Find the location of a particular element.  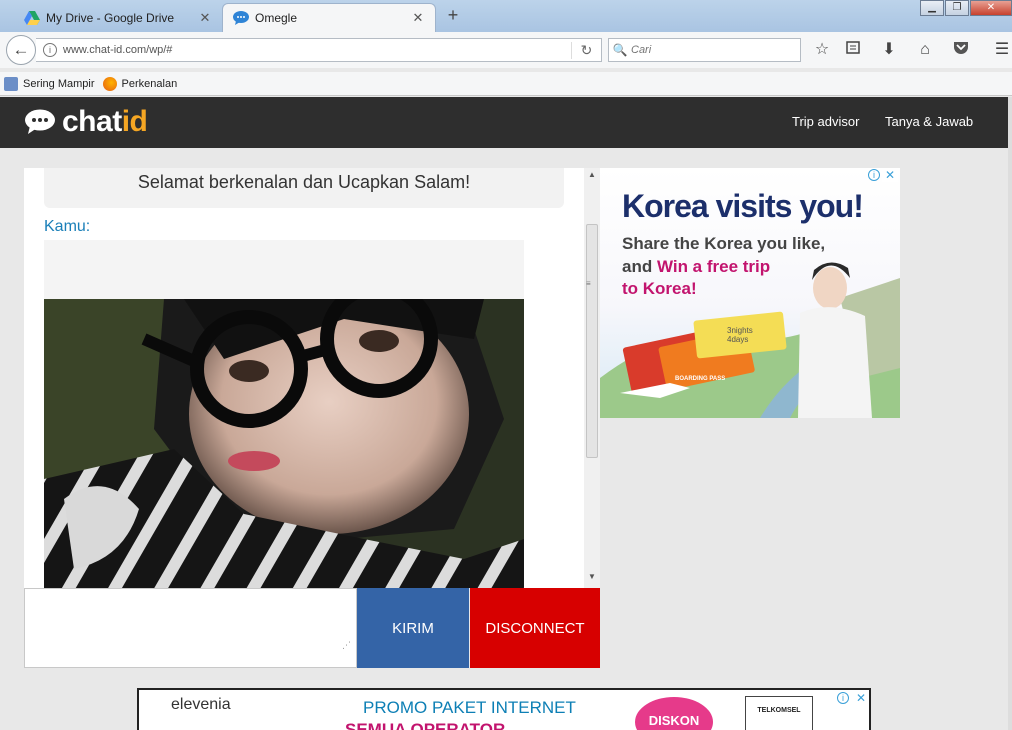

search-icon: 🔍 is located at coordinates (620, 50).